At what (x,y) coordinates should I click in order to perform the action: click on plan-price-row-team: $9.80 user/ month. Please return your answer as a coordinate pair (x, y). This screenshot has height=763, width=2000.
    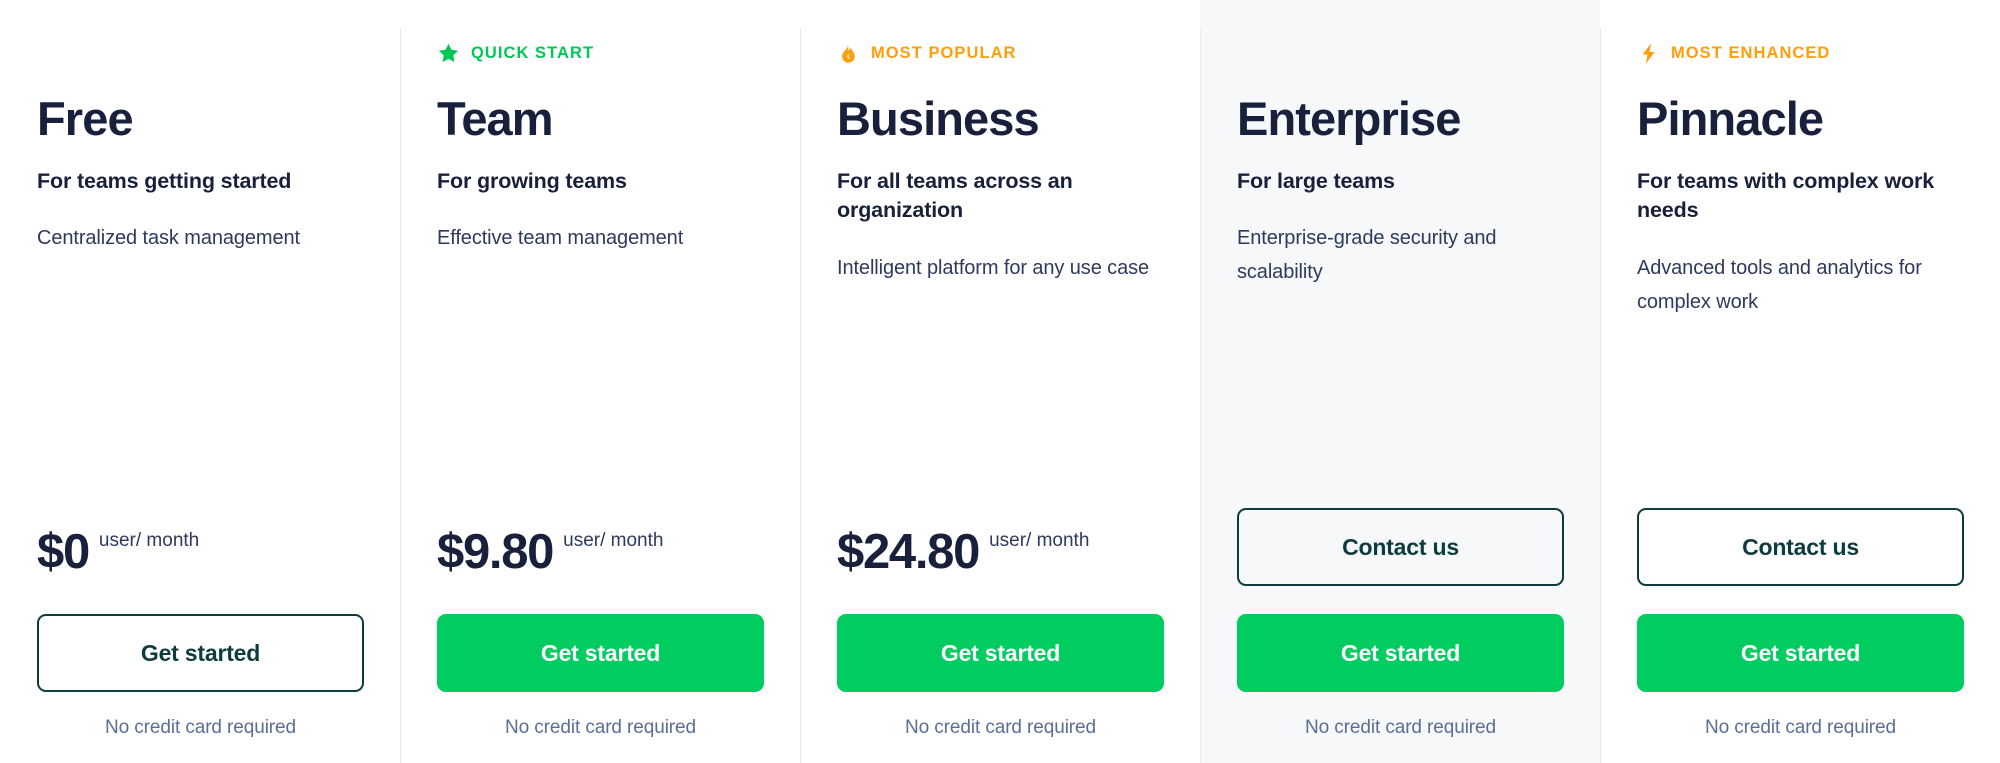
    Looking at the image, I should click on (600, 545).